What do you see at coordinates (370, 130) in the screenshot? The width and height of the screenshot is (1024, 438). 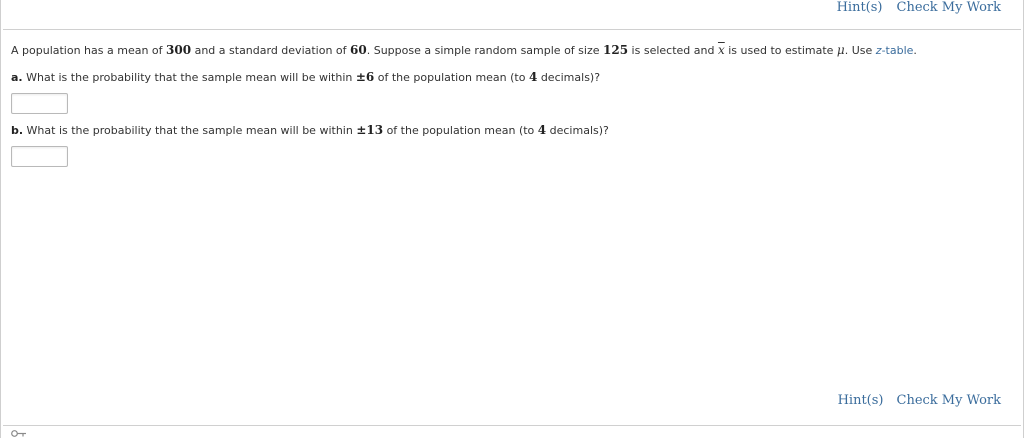 I see `part-b-range: ±13` at bounding box center [370, 130].